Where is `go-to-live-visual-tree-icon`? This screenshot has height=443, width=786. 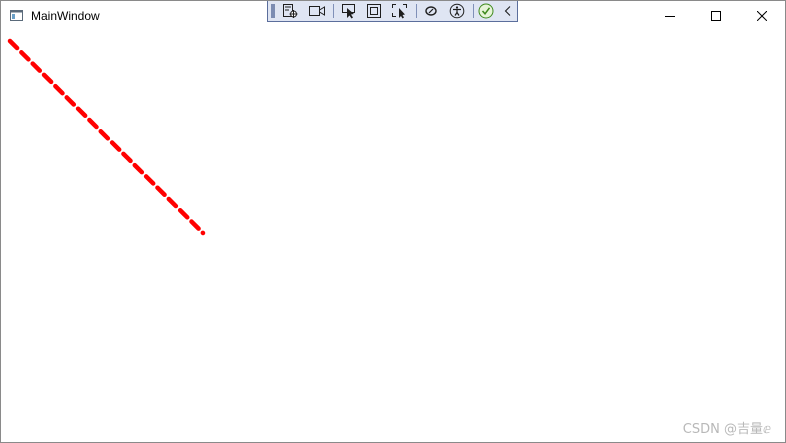
go-to-live-visual-tree-icon is located at coordinates (290, 11).